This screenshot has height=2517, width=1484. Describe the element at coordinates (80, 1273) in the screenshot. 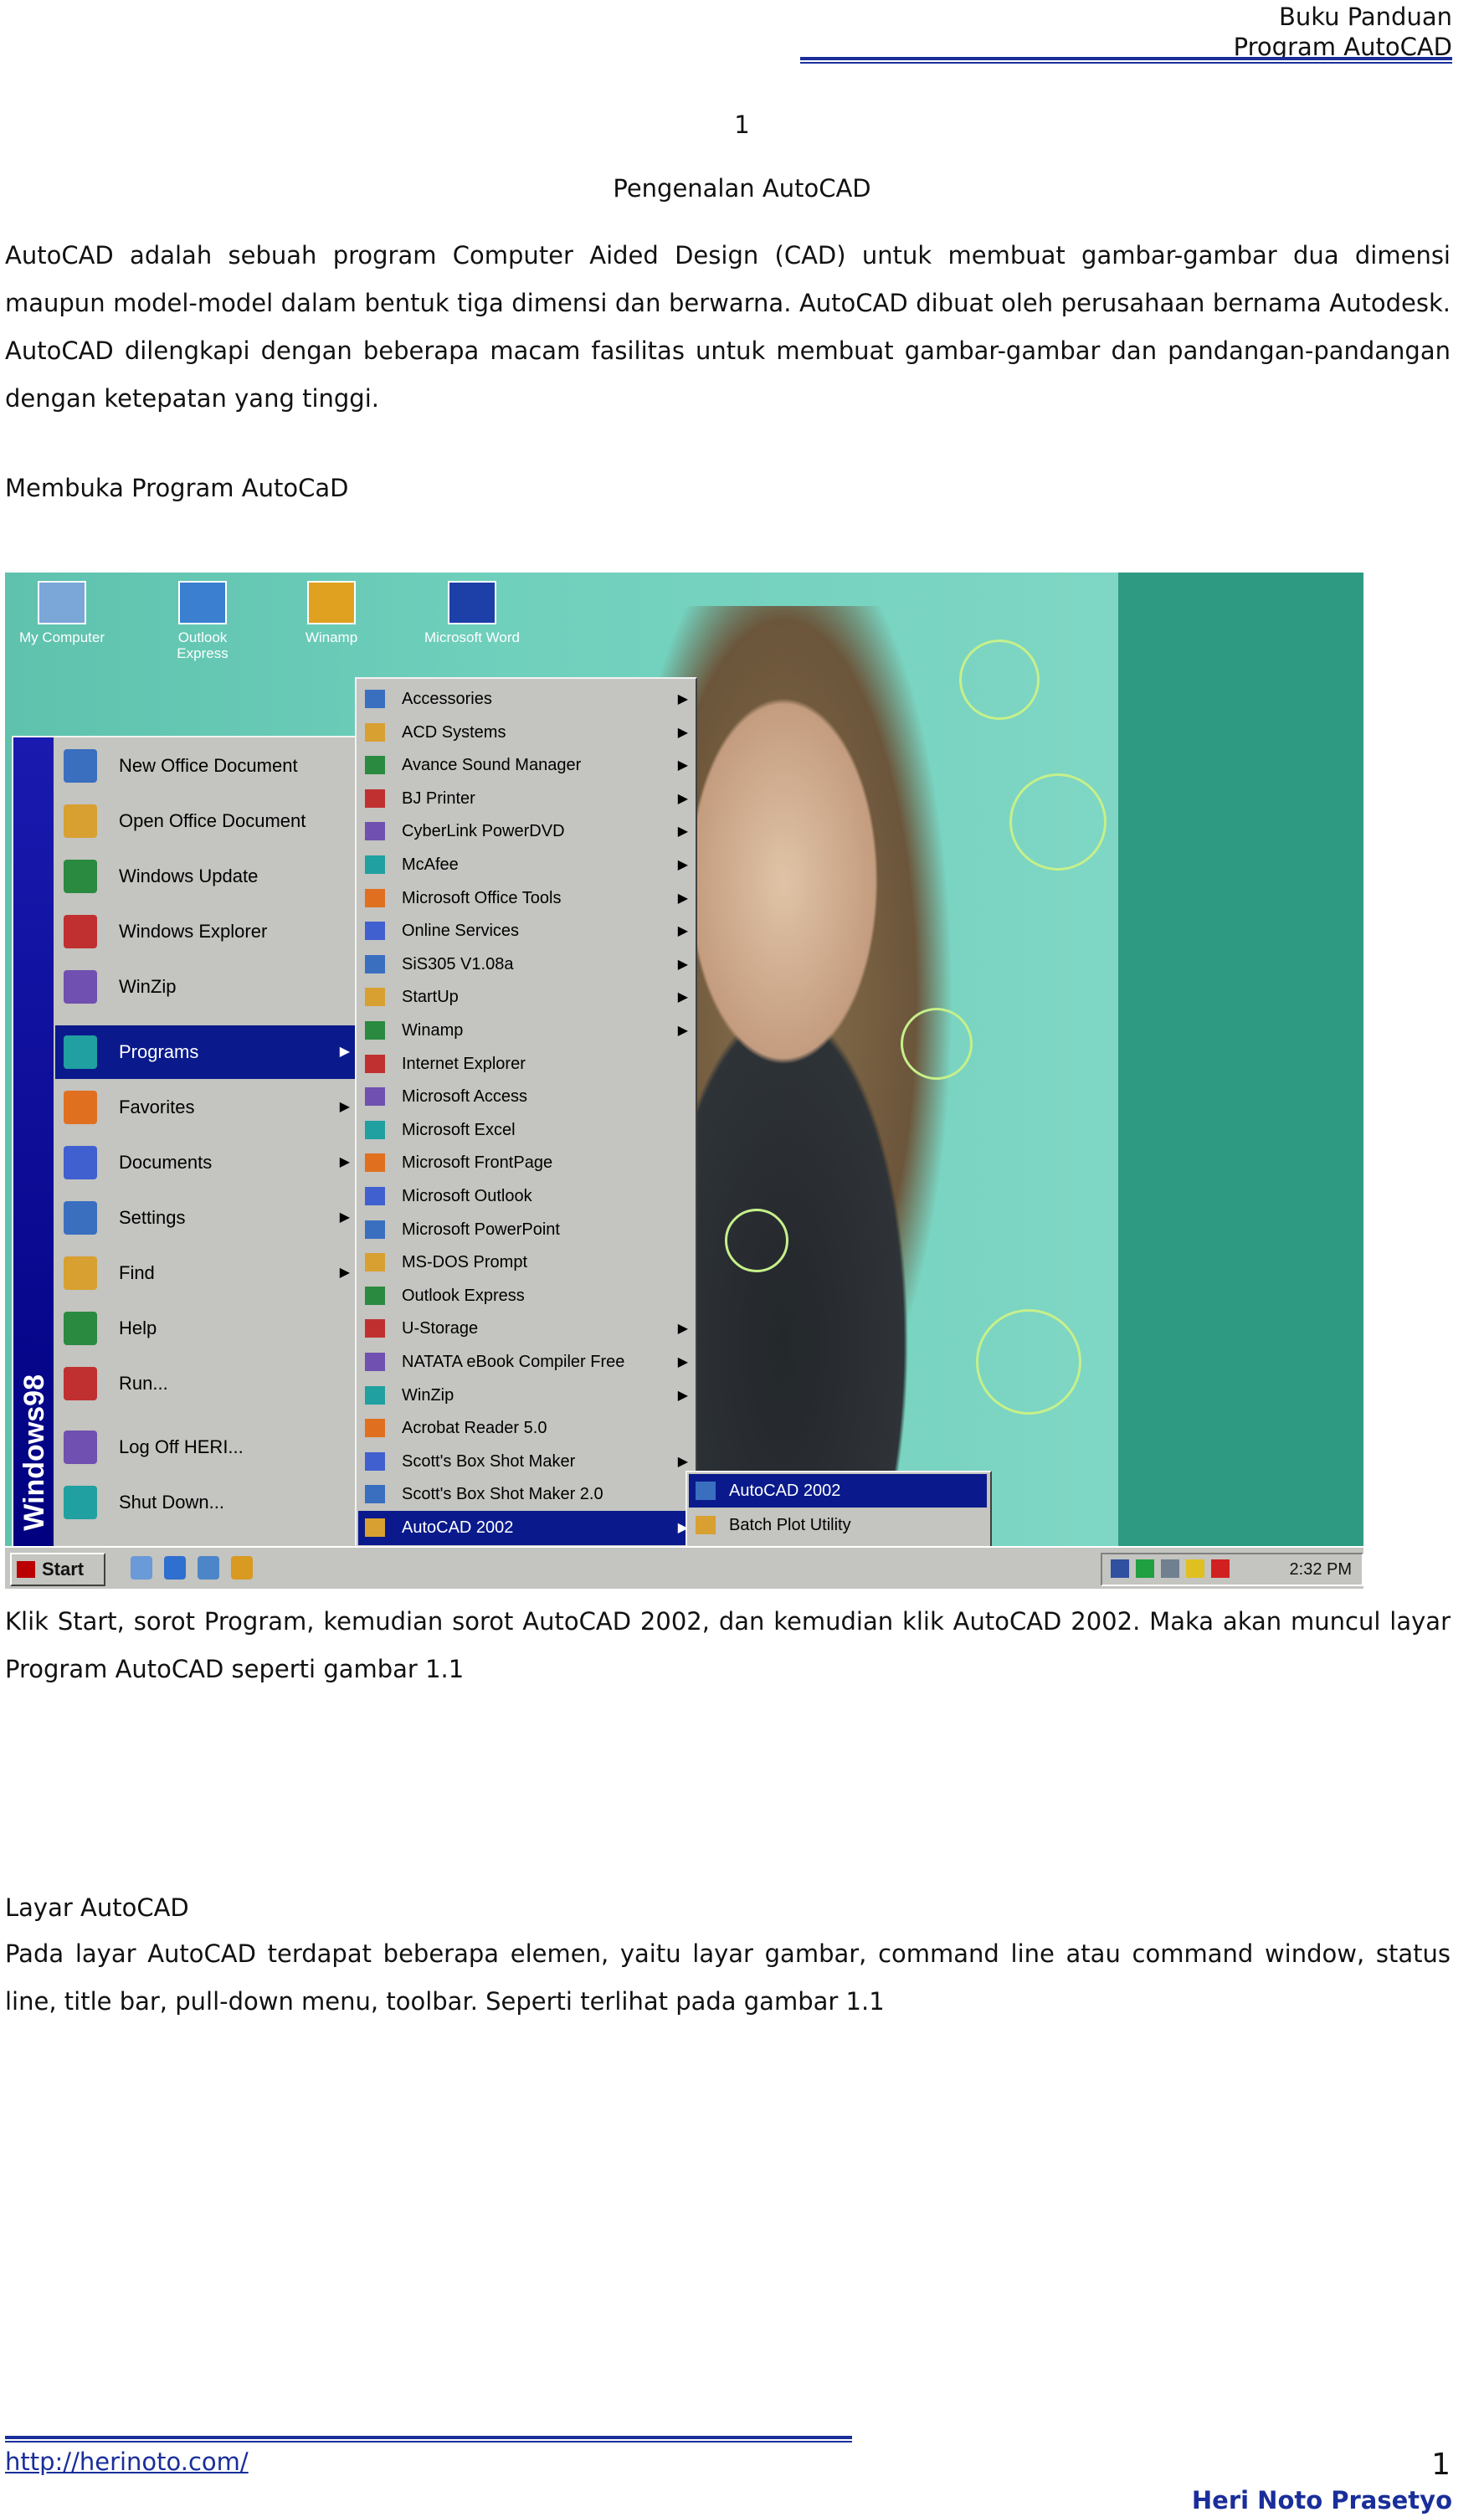

I see `find-icon` at that location.